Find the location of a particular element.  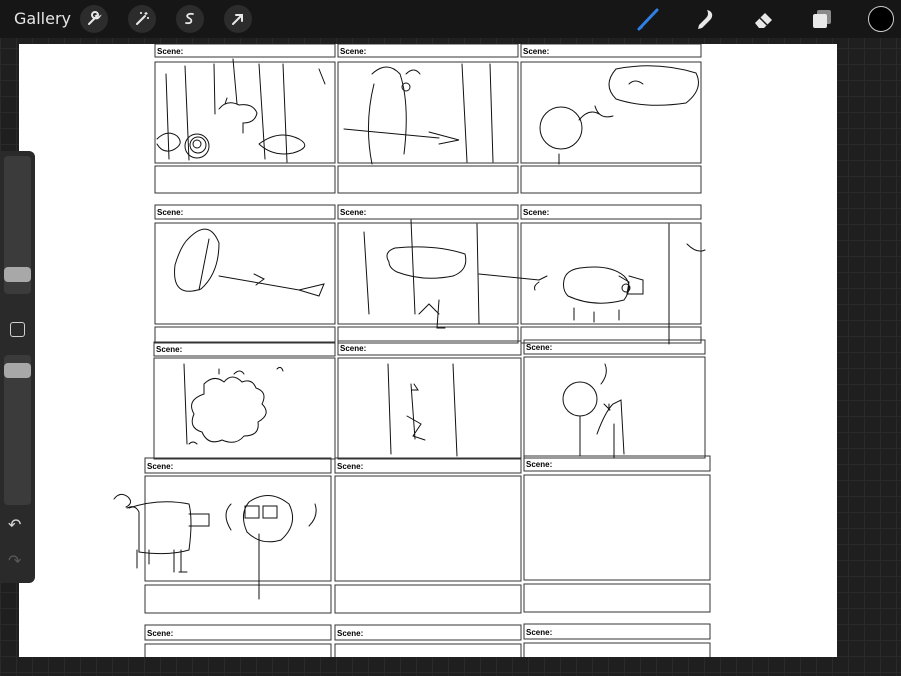

selection-icon is located at coordinates (190, 19).